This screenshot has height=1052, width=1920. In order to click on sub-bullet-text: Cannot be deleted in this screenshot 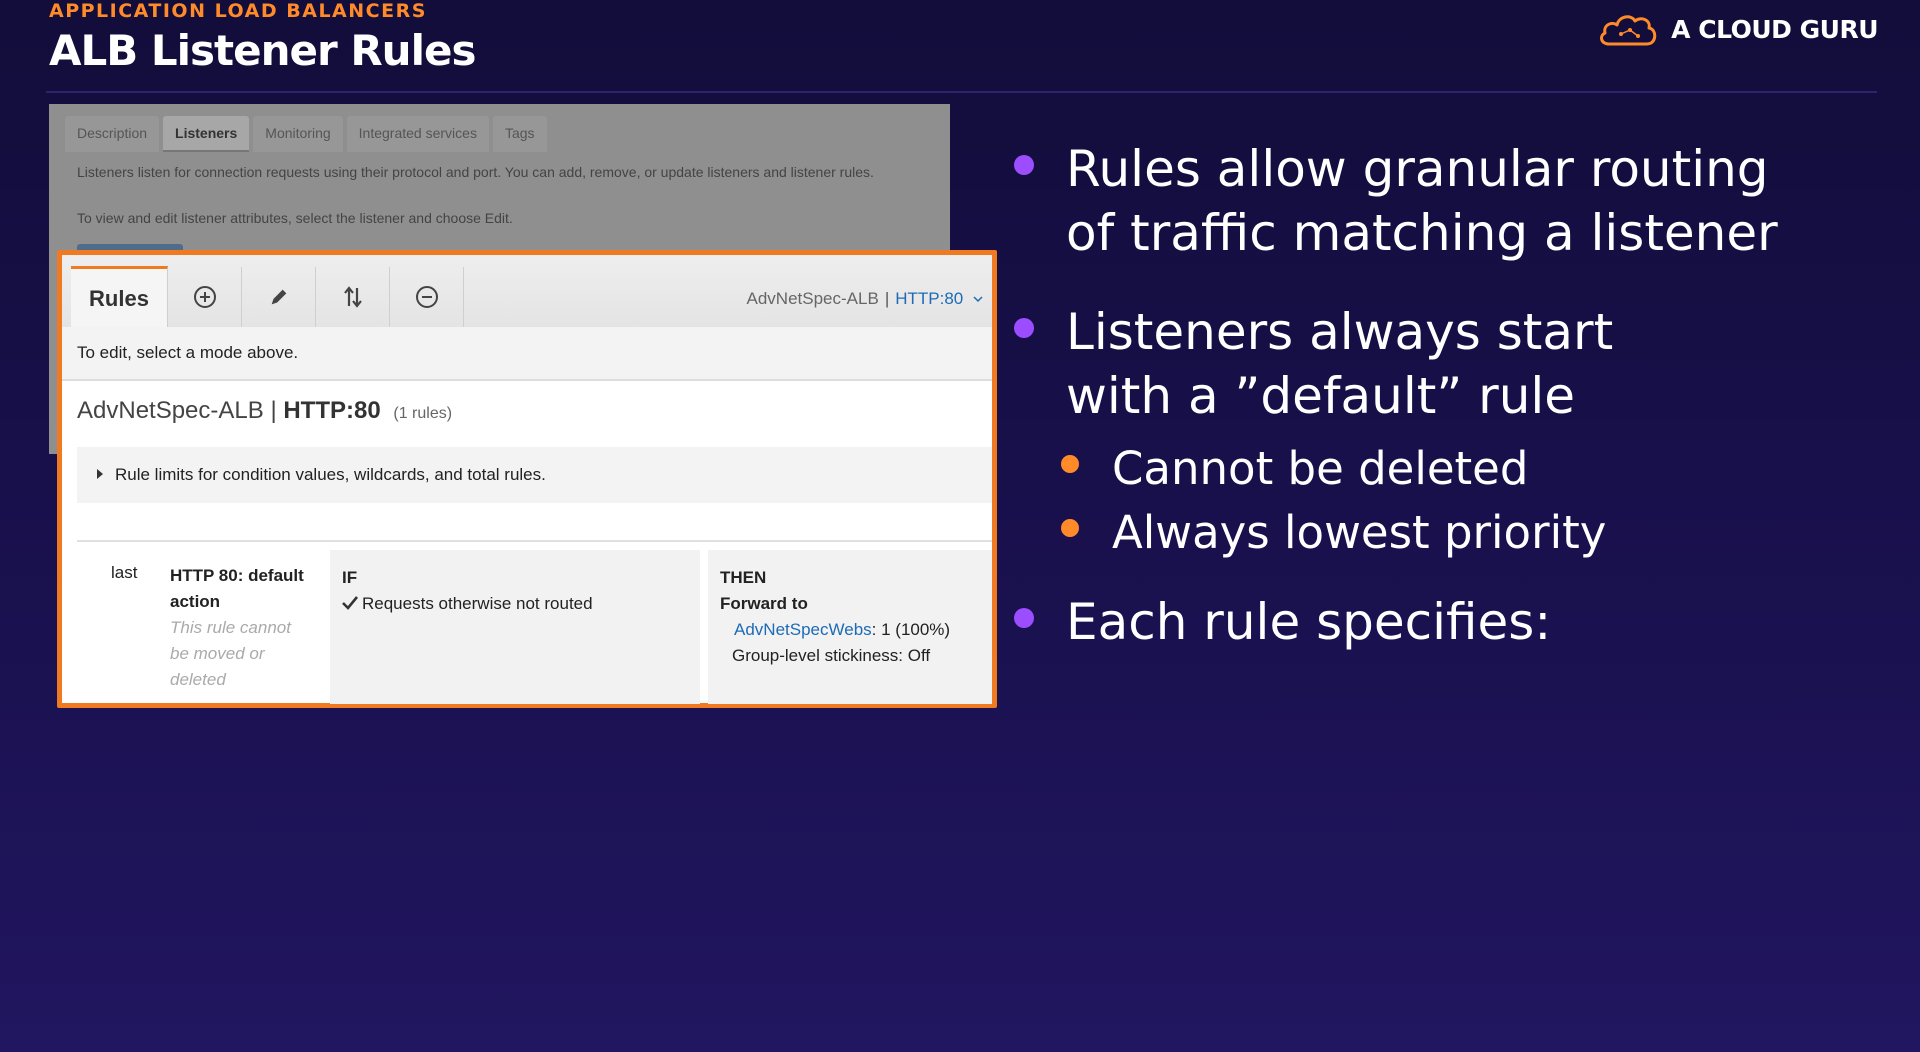, I will do `click(1320, 468)`.